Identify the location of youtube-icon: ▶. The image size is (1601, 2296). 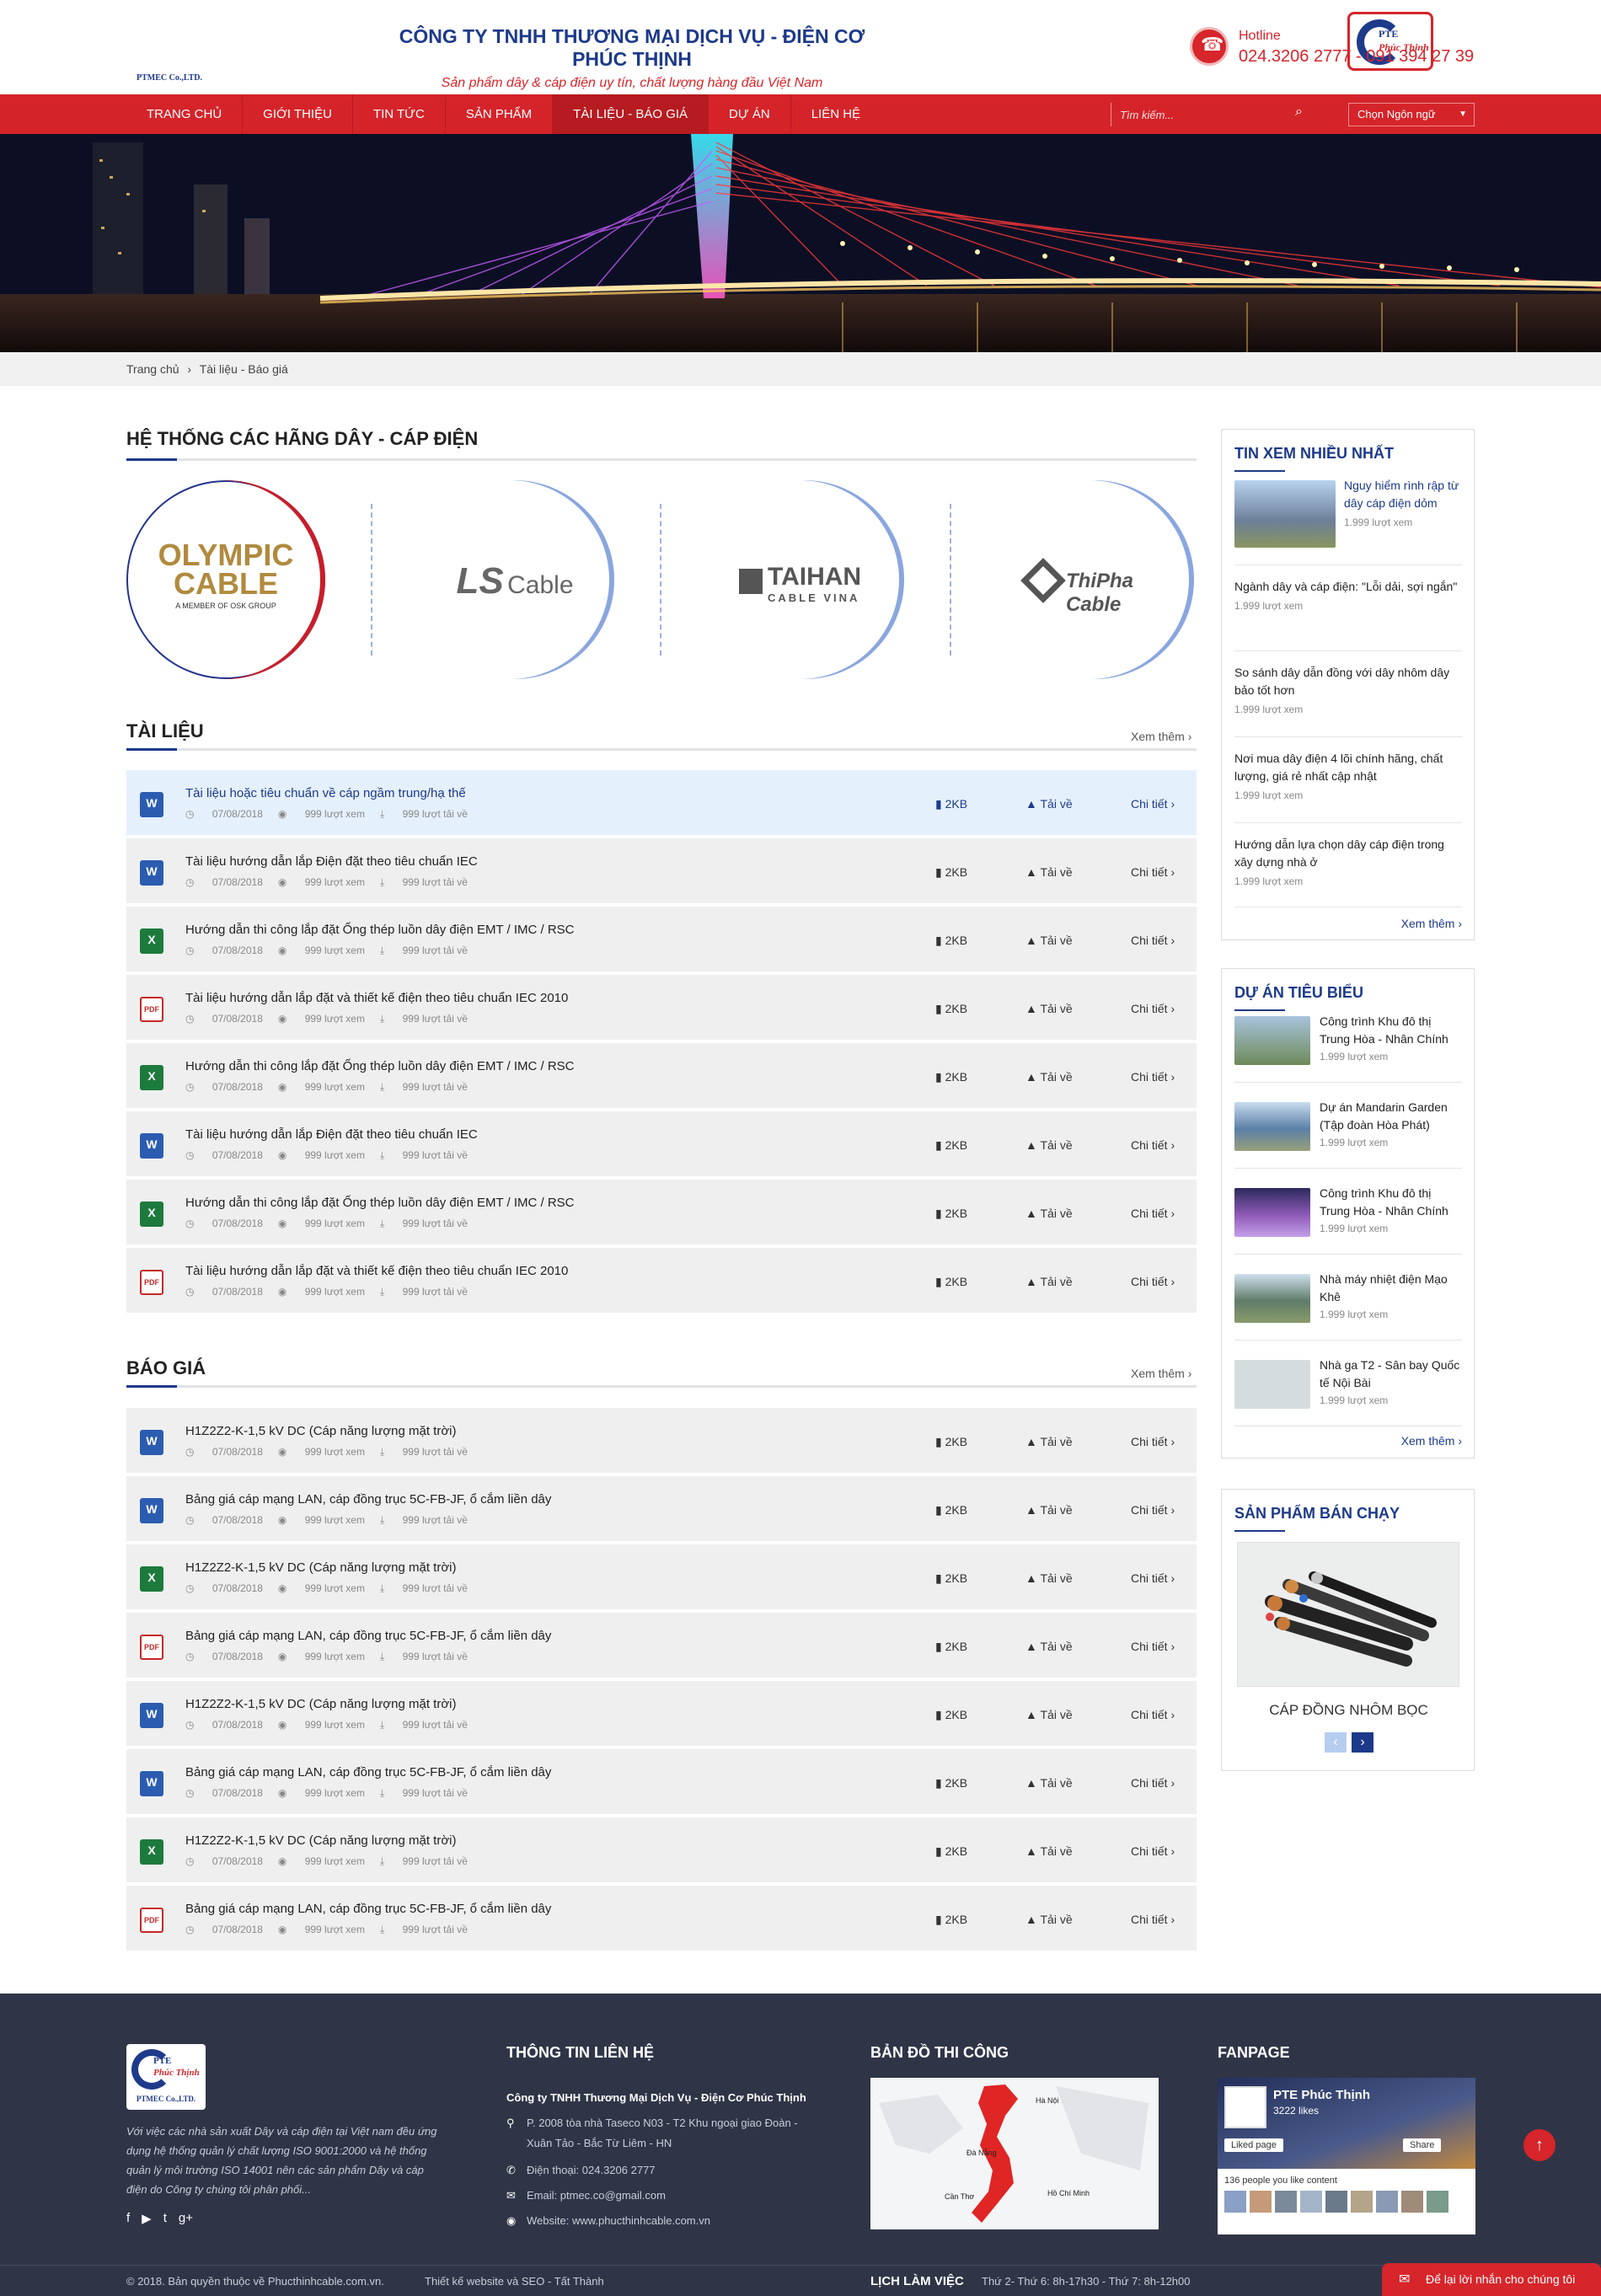
(147, 2218).